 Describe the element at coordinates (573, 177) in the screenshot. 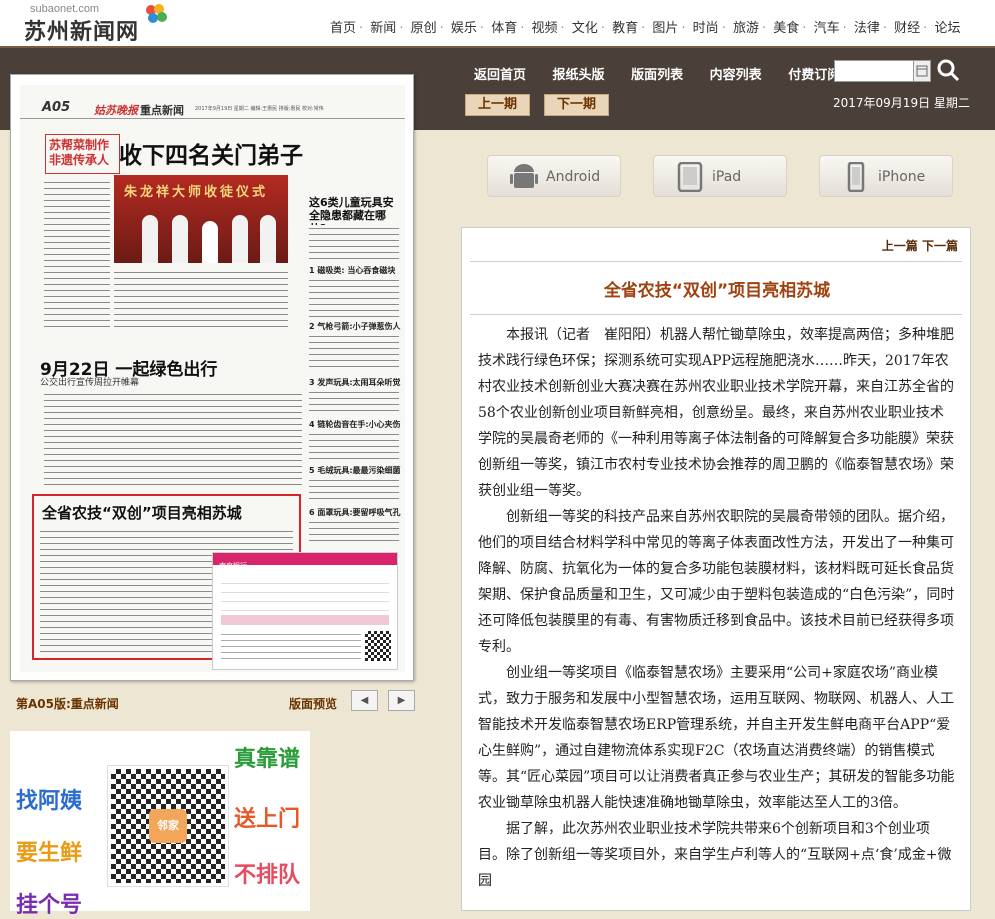

I see `android-label: Android` at that location.